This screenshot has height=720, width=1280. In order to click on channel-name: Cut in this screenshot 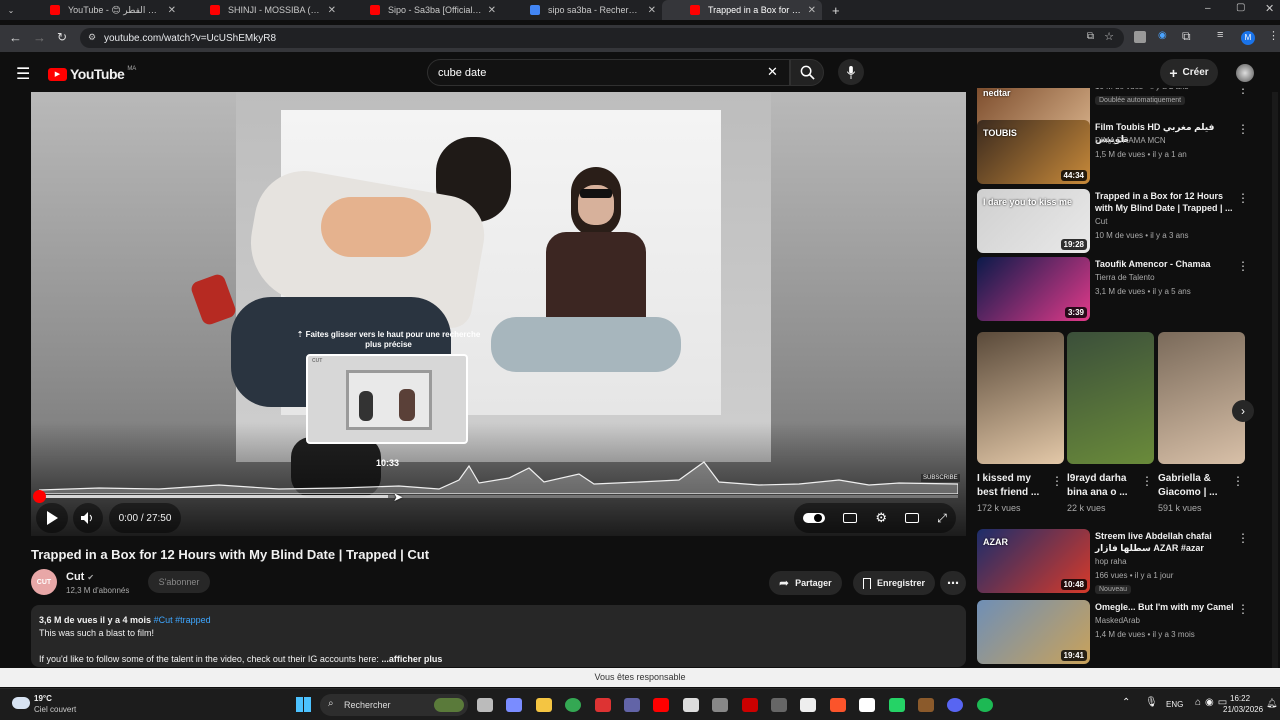, I will do `click(1101, 221)`.